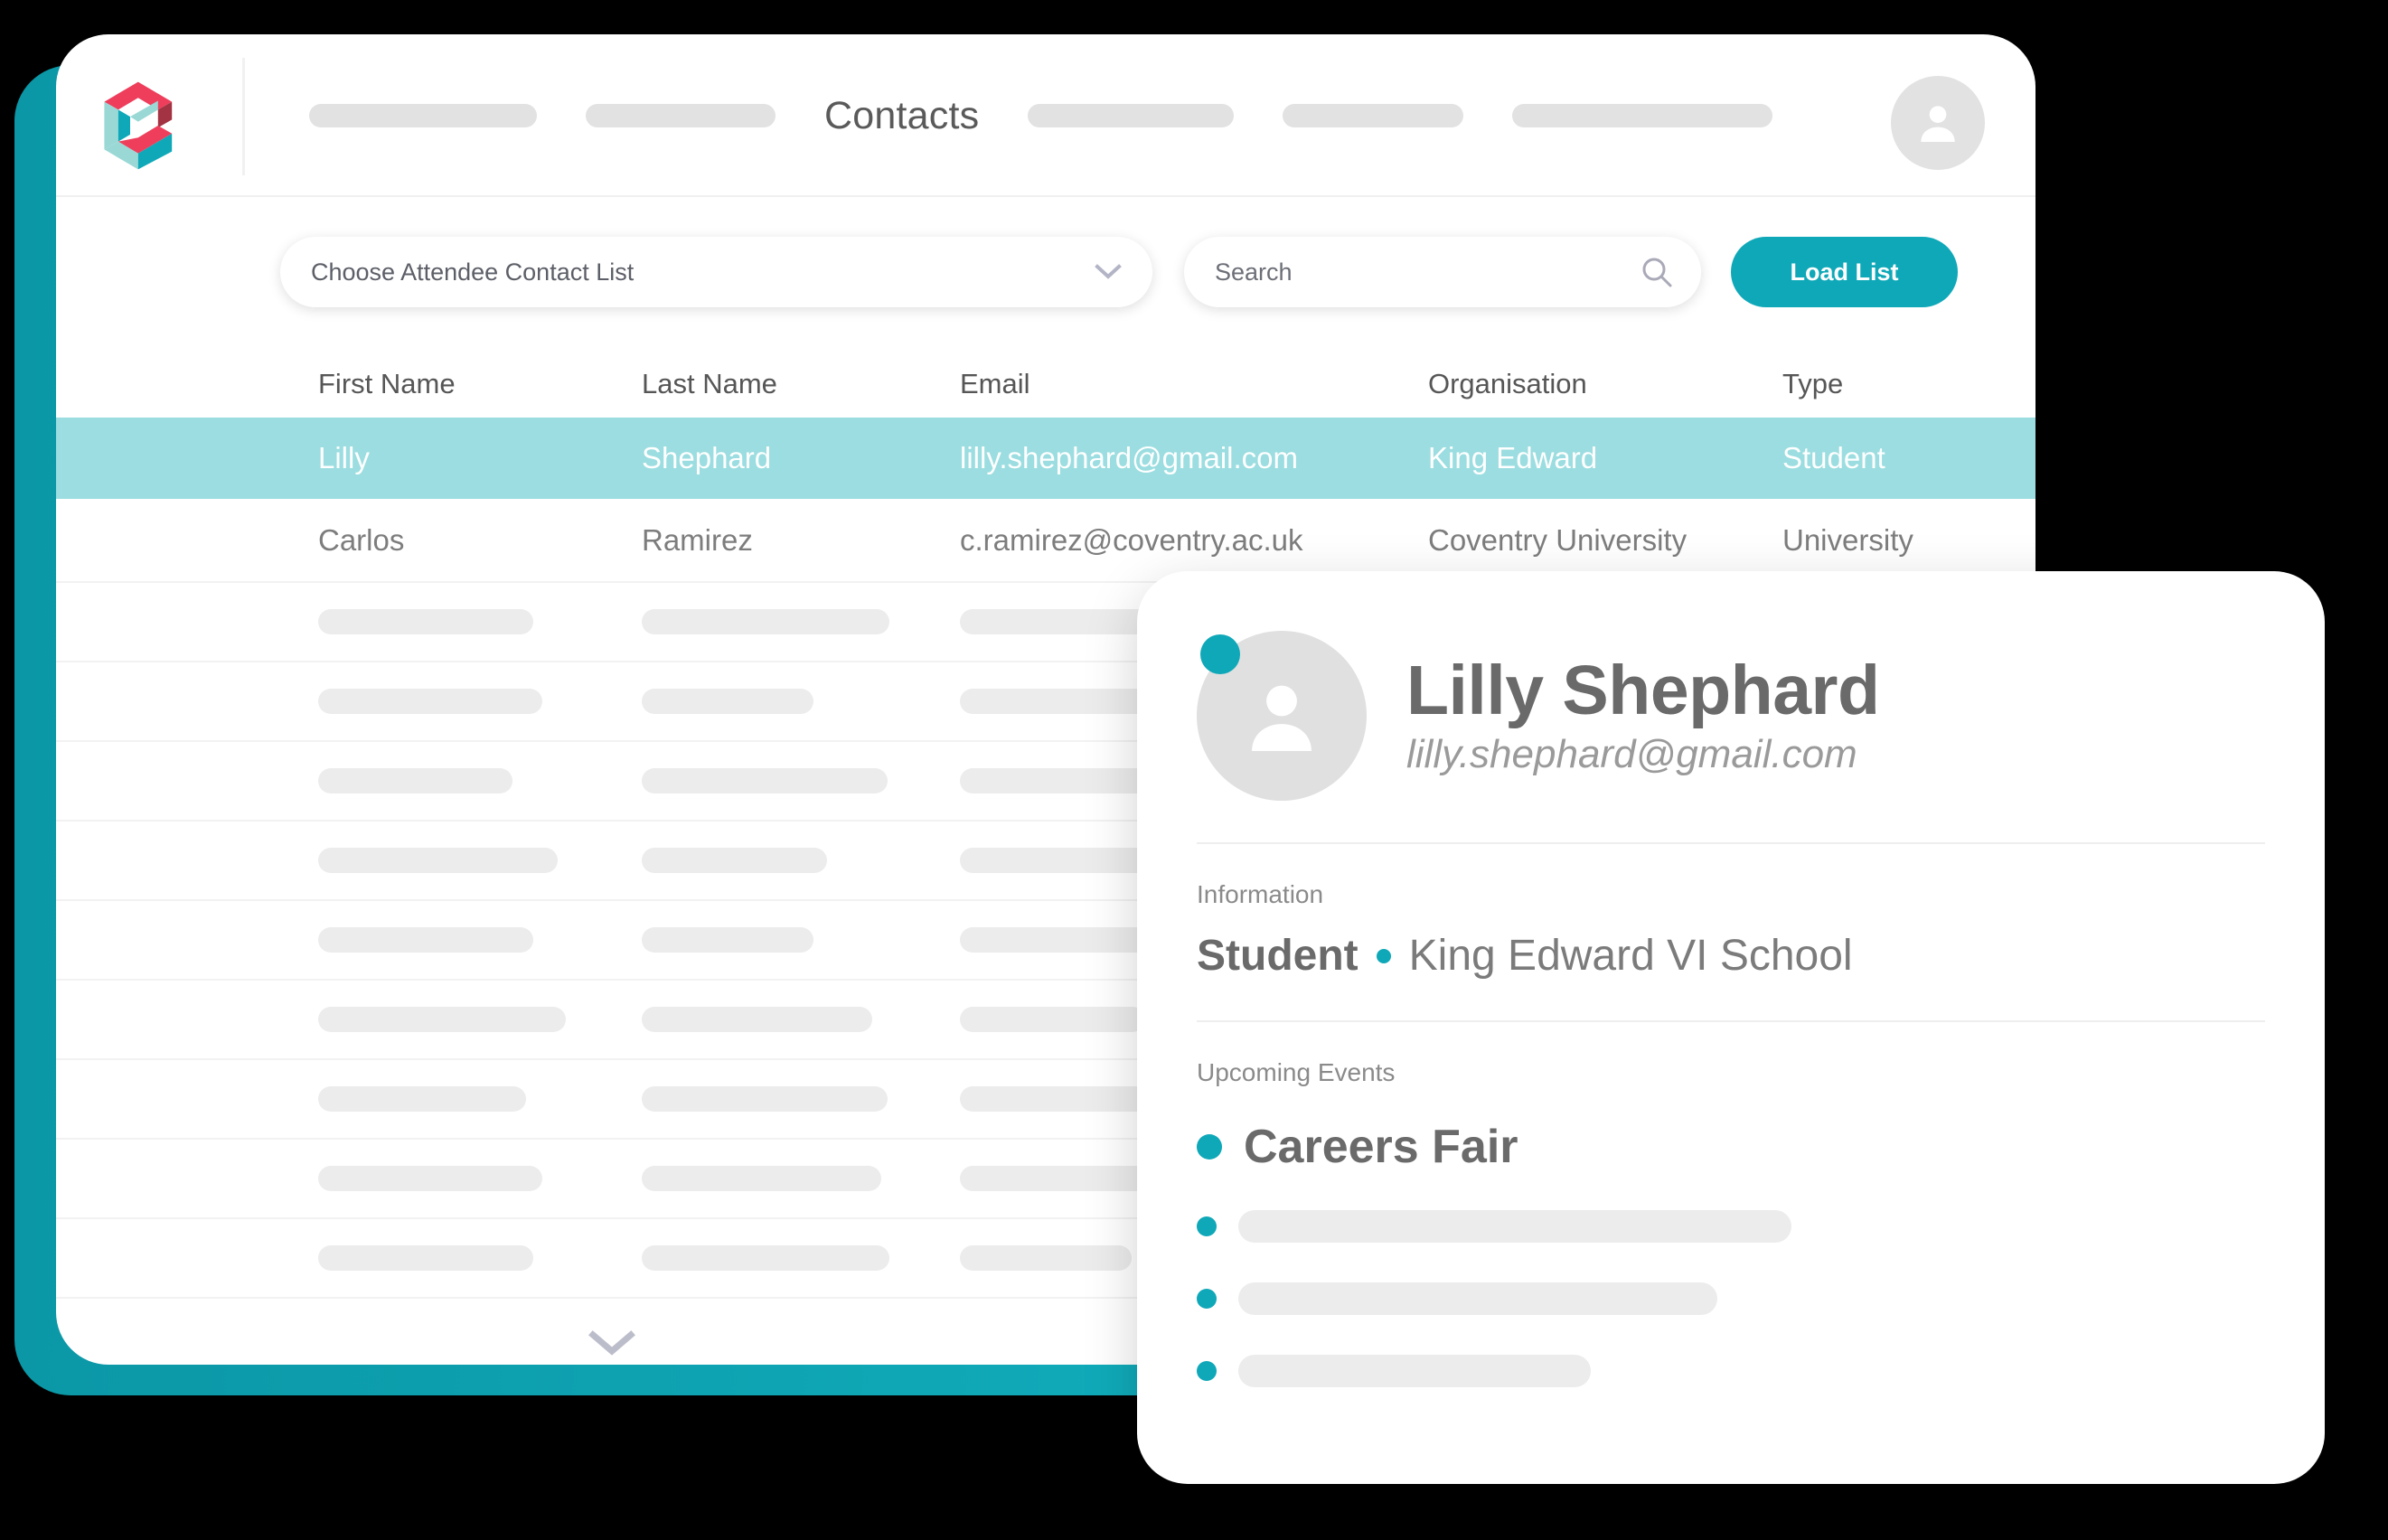 Image resolution: width=2388 pixels, height=1540 pixels. I want to click on column-header-type: Type, so click(1909, 384).